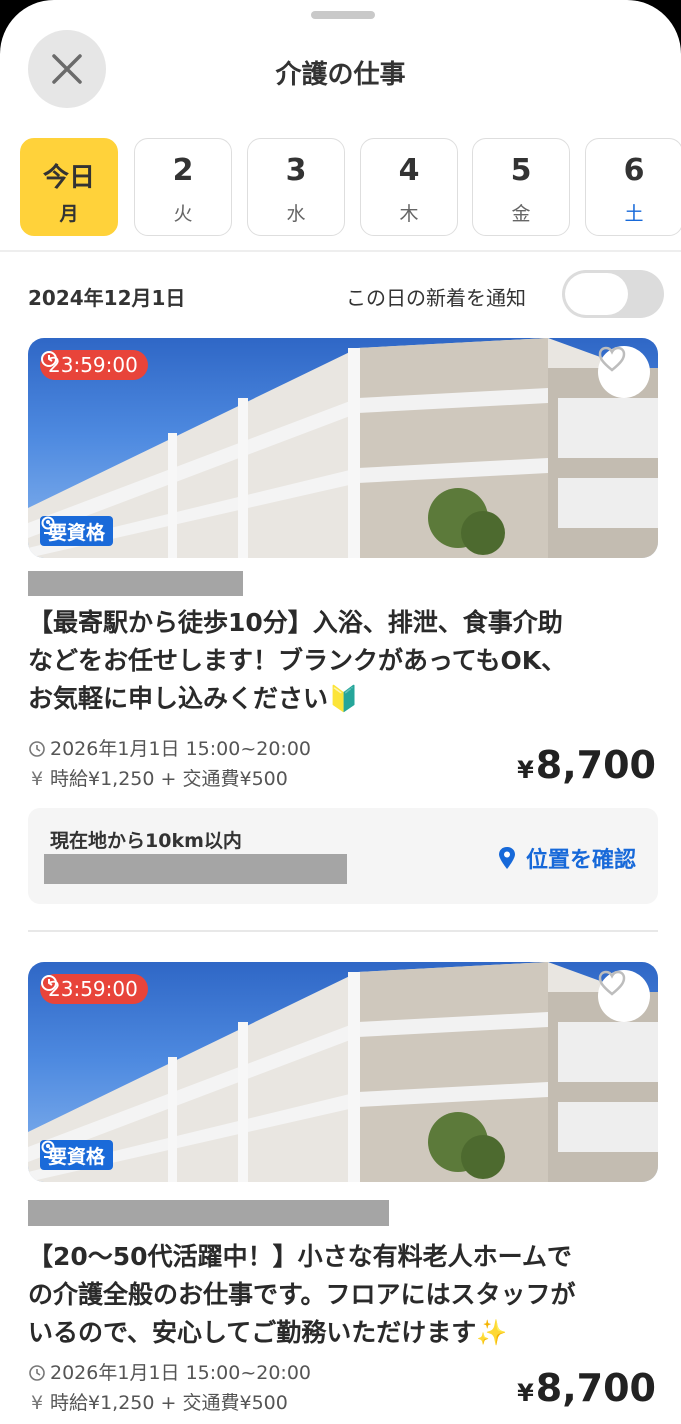 This screenshot has width=681, height=1424. What do you see at coordinates (343, 15) in the screenshot?
I see `sheet-drag-handle` at bounding box center [343, 15].